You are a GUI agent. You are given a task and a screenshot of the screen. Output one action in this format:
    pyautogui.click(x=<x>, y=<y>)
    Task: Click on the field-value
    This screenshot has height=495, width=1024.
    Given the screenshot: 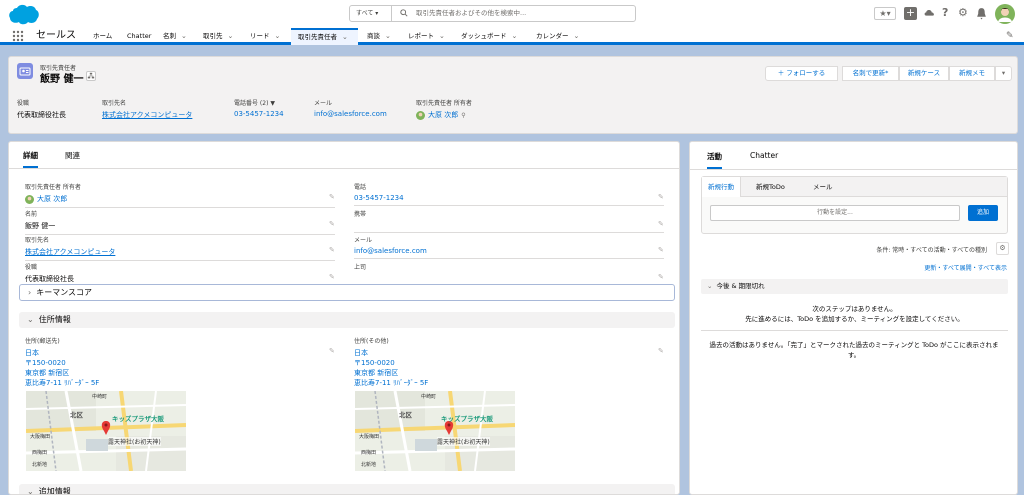 What is the action you would take?
    pyautogui.click(x=509, y=225)
    